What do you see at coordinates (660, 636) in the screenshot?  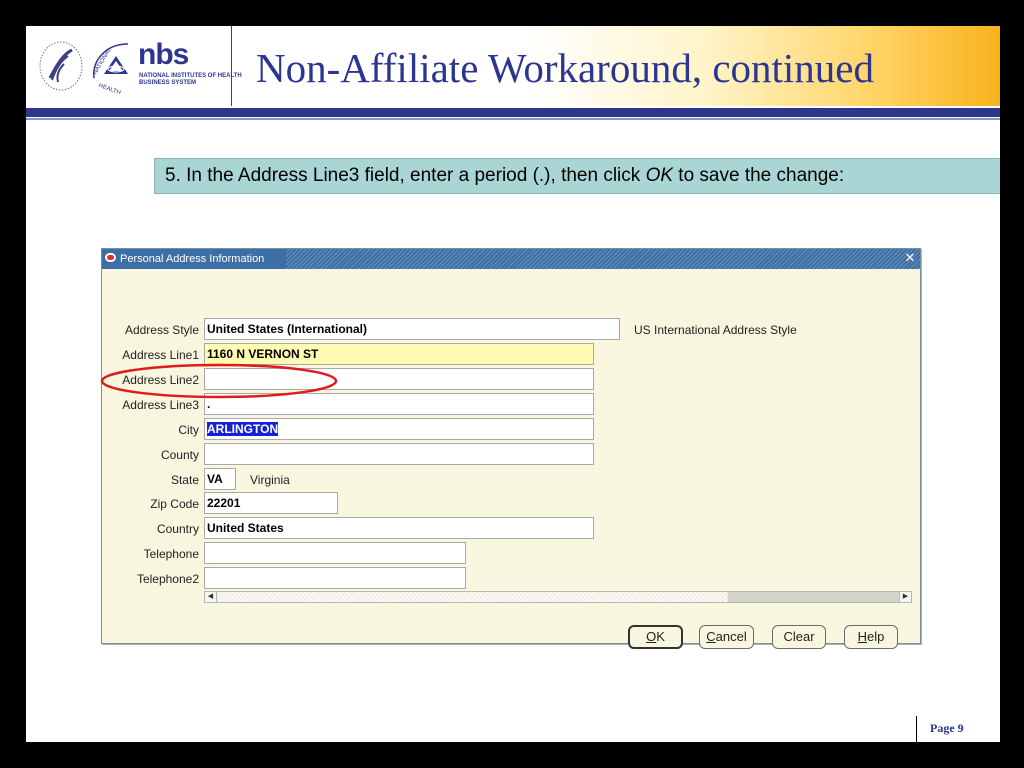 I see `ok-label-rest: K` at bounding box center [660, 636].